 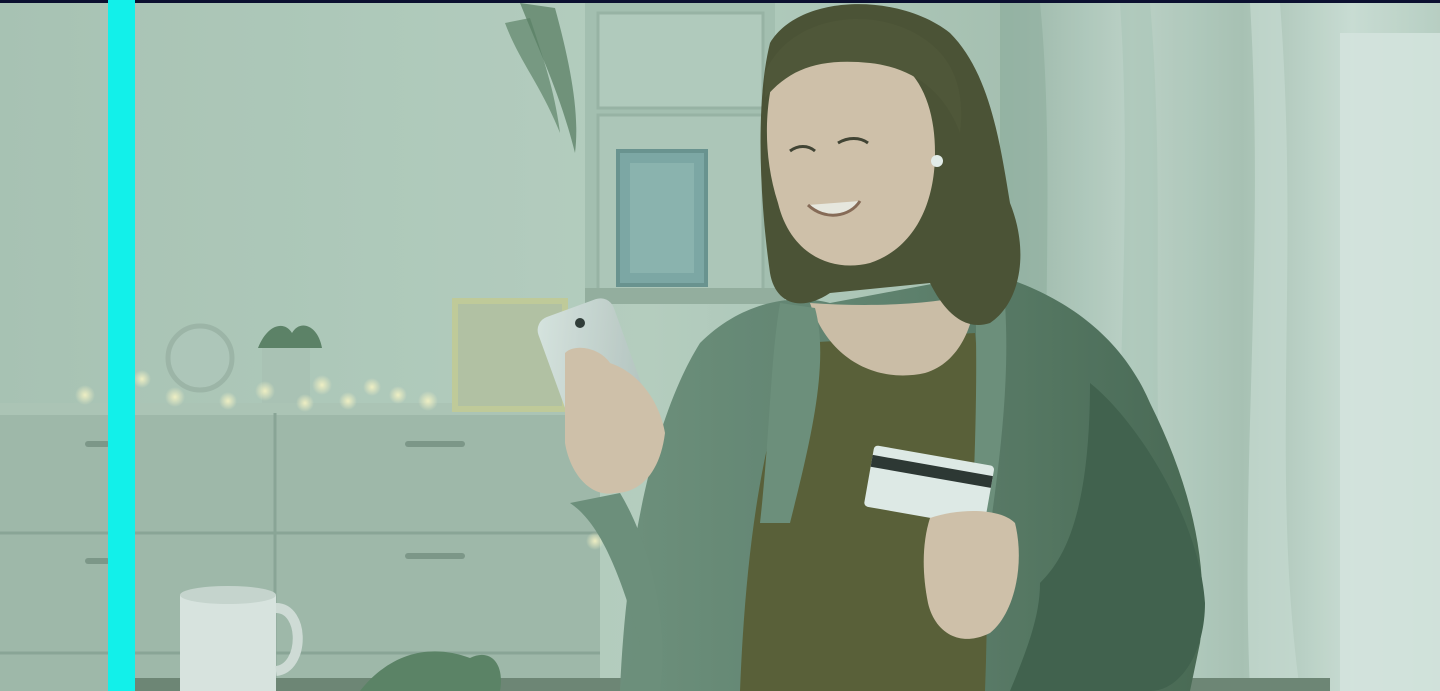 What do you see at coordinates (720, 1) in the screenshot?
I see `top-rule` at bounding box center [720, 1].